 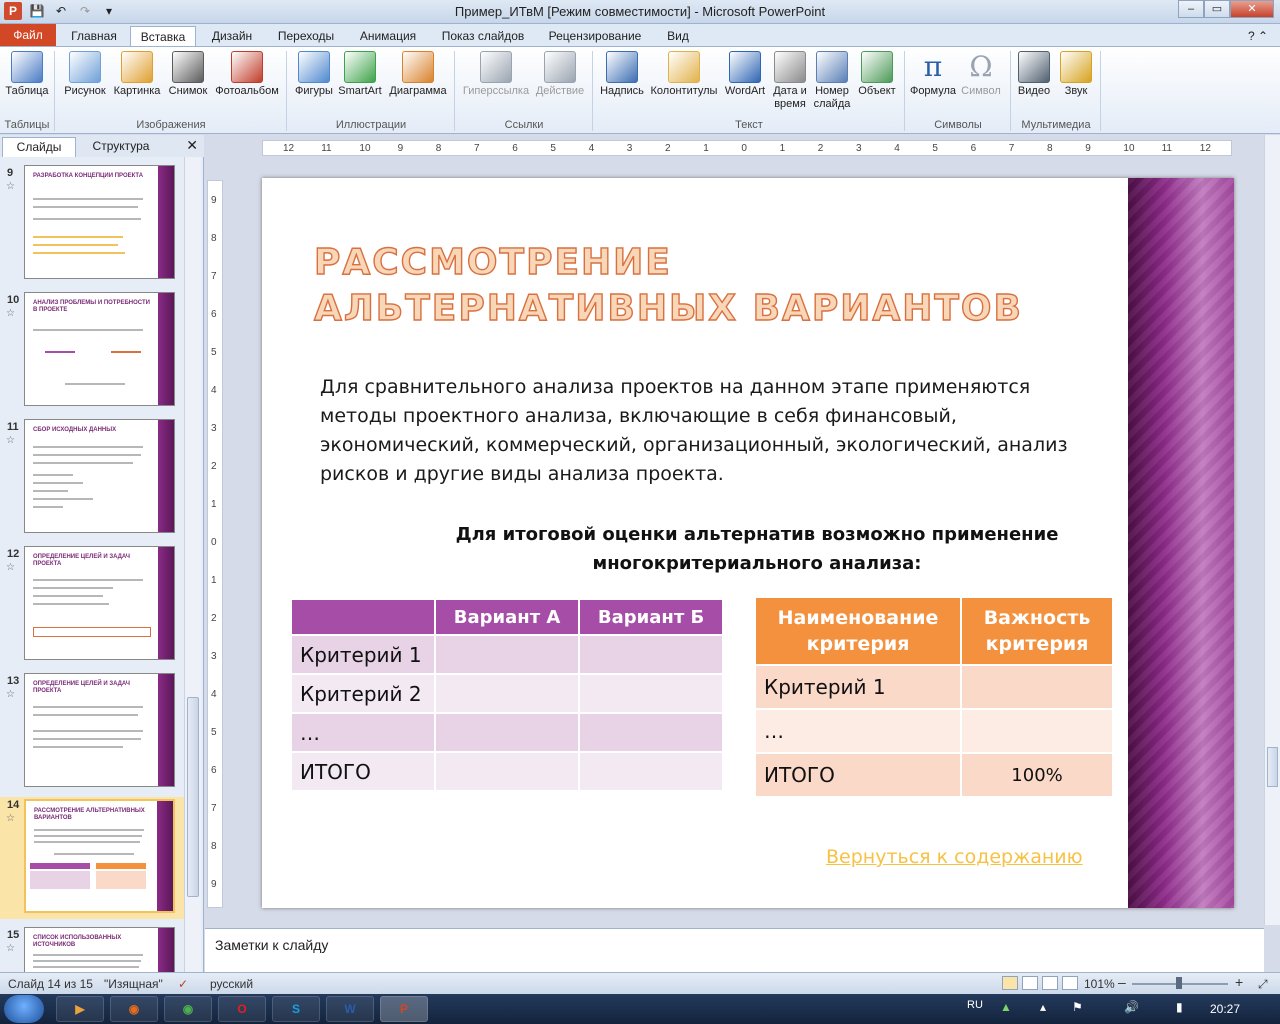 What do you see at coordinates (314, 74) in the screenshot?
I see `shapes-button: Фигуры` at bounding box center [314, 74].